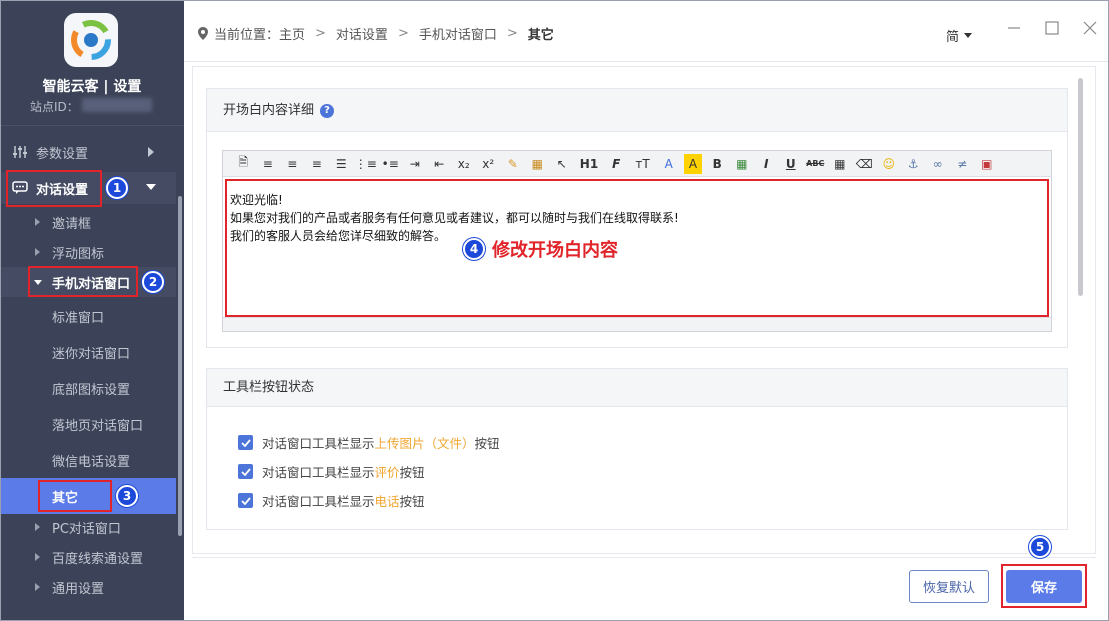 This screenshot has width=1109, height=621. What do you see at coordinates (864, 164) in the screenshot?
I see `eraser-icon: ⌫` at bounding box center [864, 164].